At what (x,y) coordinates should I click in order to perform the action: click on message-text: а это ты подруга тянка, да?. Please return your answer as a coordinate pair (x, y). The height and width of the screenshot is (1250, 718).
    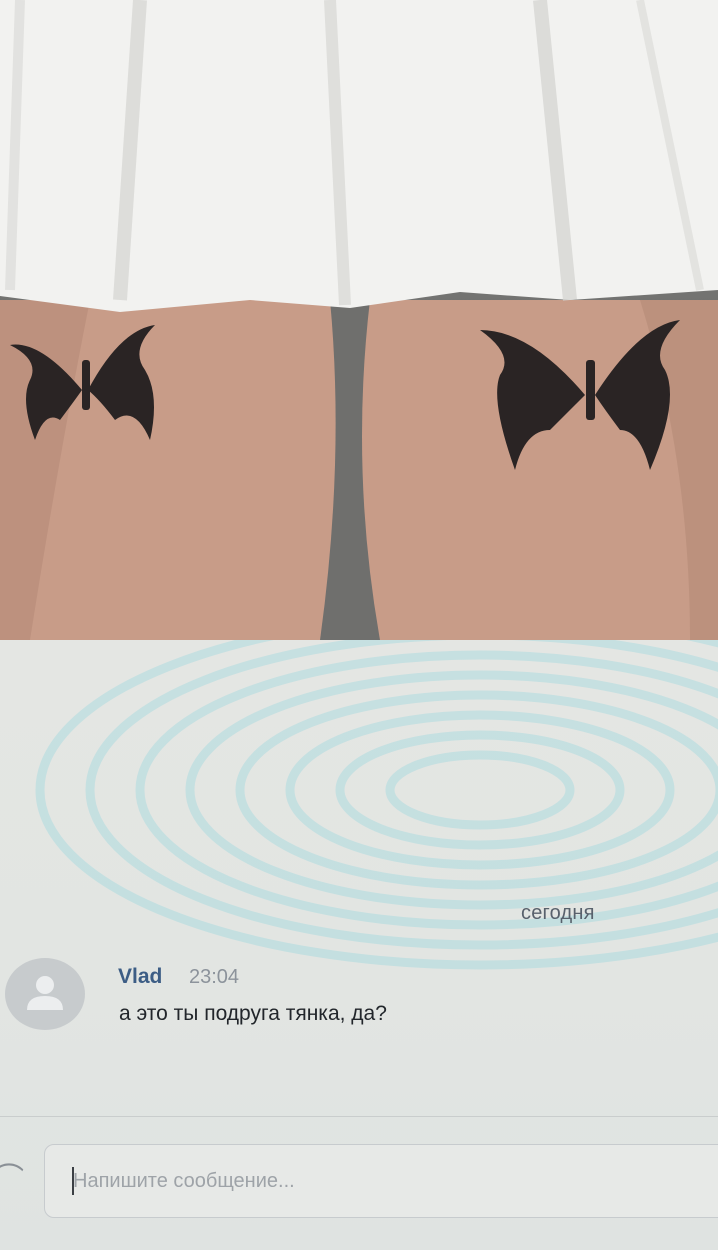
    Looking at the image, I should click on (253, 1013).